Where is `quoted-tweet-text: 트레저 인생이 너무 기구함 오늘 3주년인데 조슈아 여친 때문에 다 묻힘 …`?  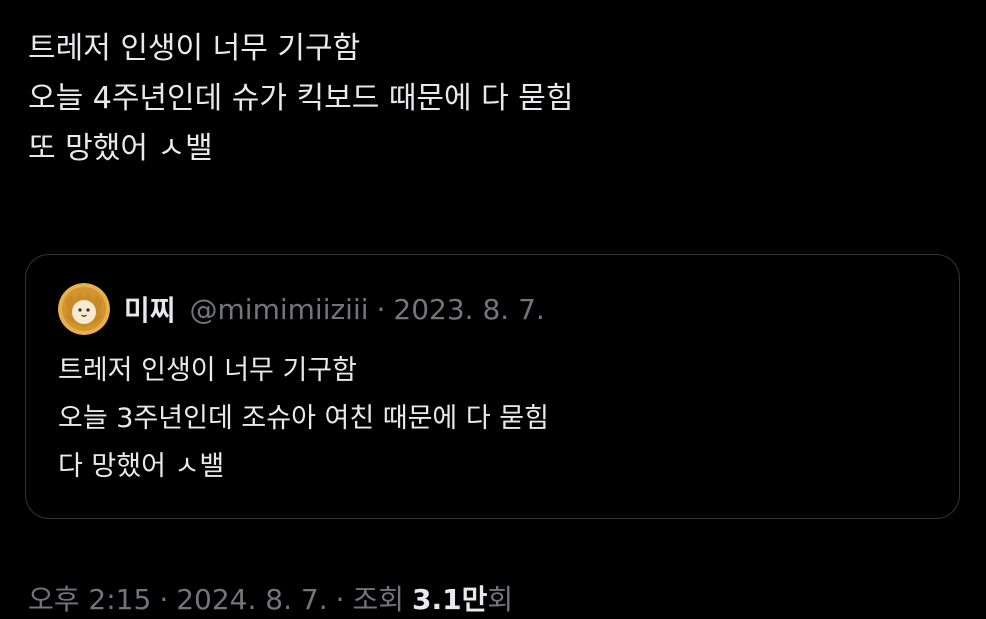
quoted-tweet-text: 트레저 인생이 너무 기구함 오늘 3주년인데 조슈아 여친 때문에 다 묻힘 … is located at coordinates (303, 419).